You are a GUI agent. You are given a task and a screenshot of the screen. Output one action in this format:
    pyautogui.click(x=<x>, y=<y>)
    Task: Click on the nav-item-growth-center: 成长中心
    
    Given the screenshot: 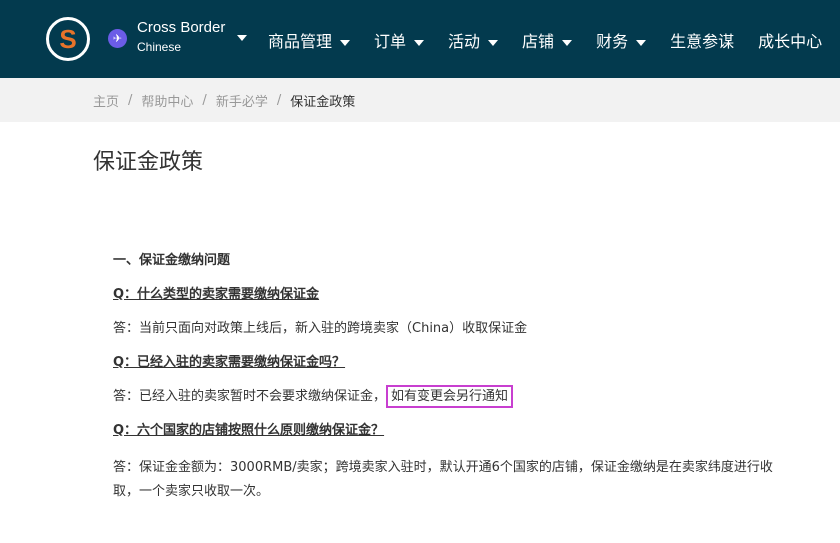 What is the action you would take?
    pyautogui.click(x=790, y=40)
    